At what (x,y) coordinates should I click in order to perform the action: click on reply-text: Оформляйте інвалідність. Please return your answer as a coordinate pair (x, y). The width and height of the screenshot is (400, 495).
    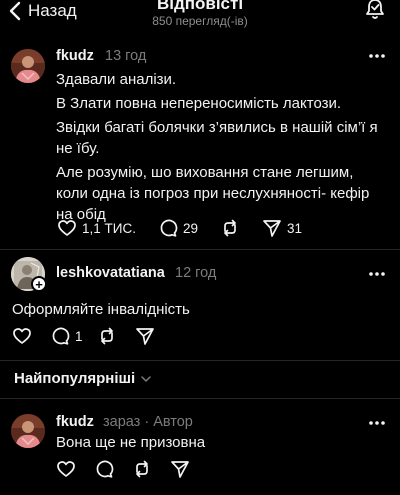
    Looking at the image, I should click on (101, 309).